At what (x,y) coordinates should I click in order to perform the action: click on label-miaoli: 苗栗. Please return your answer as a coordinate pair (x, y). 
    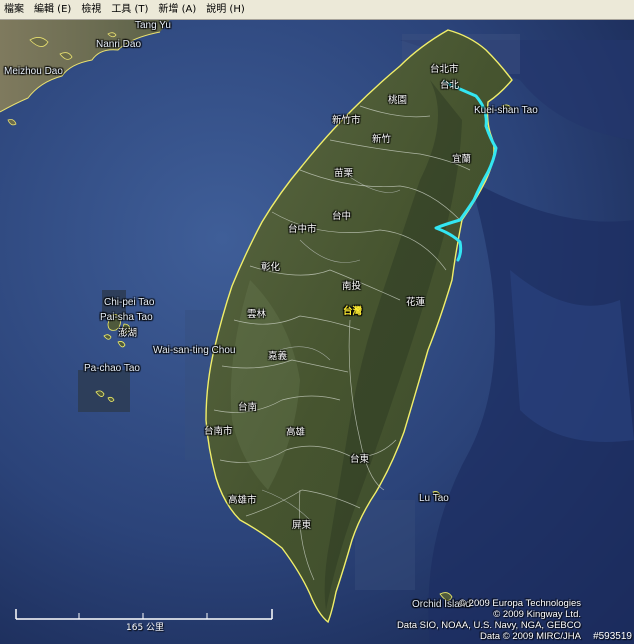
    Looking at the image, I should click on (344, 173).